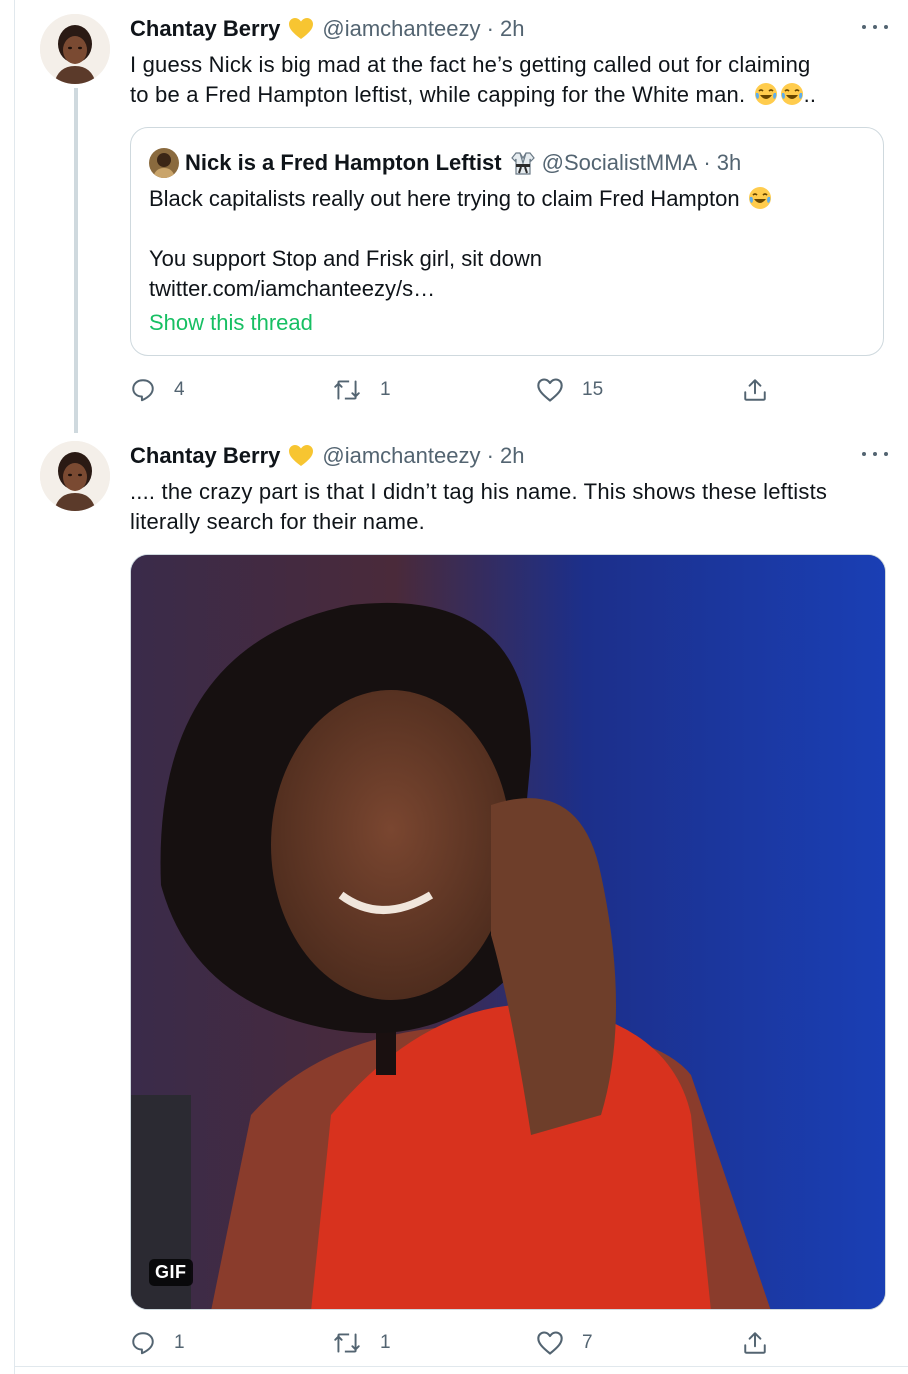 The height and width of the screenshot is (1374, 908). I want to click on tweet-actions: 4 1 15, so click(450, 390).